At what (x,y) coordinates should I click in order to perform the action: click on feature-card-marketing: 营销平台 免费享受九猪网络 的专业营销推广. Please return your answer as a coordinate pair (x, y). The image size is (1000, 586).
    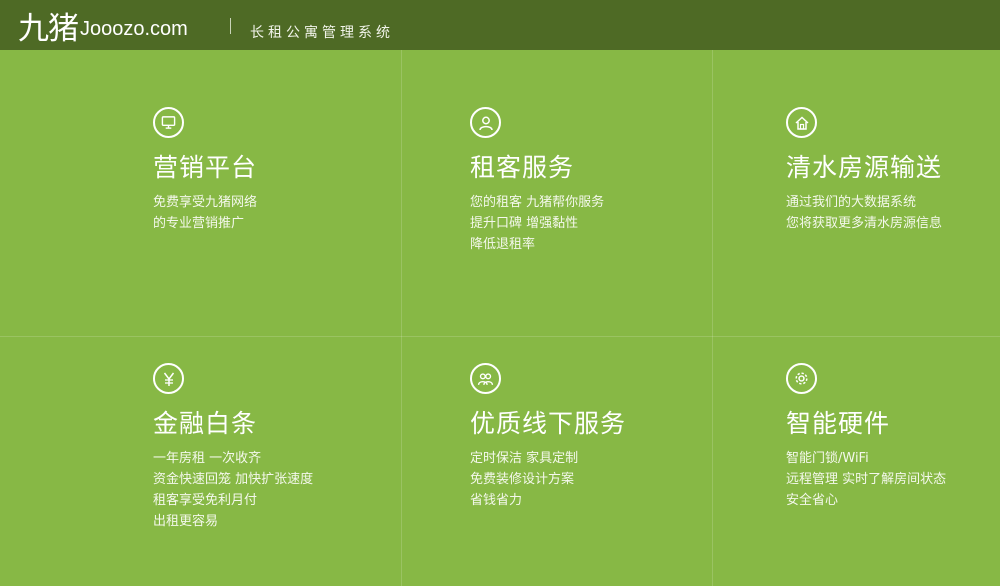
    Looking at the image, I should click on (205, 170).